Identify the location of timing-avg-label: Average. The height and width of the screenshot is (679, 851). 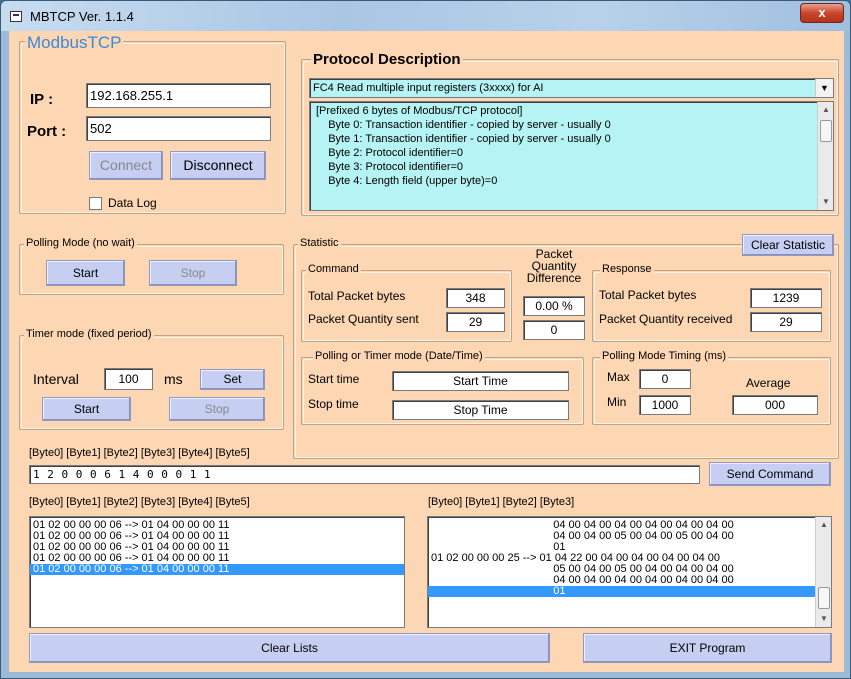
(768, 383).